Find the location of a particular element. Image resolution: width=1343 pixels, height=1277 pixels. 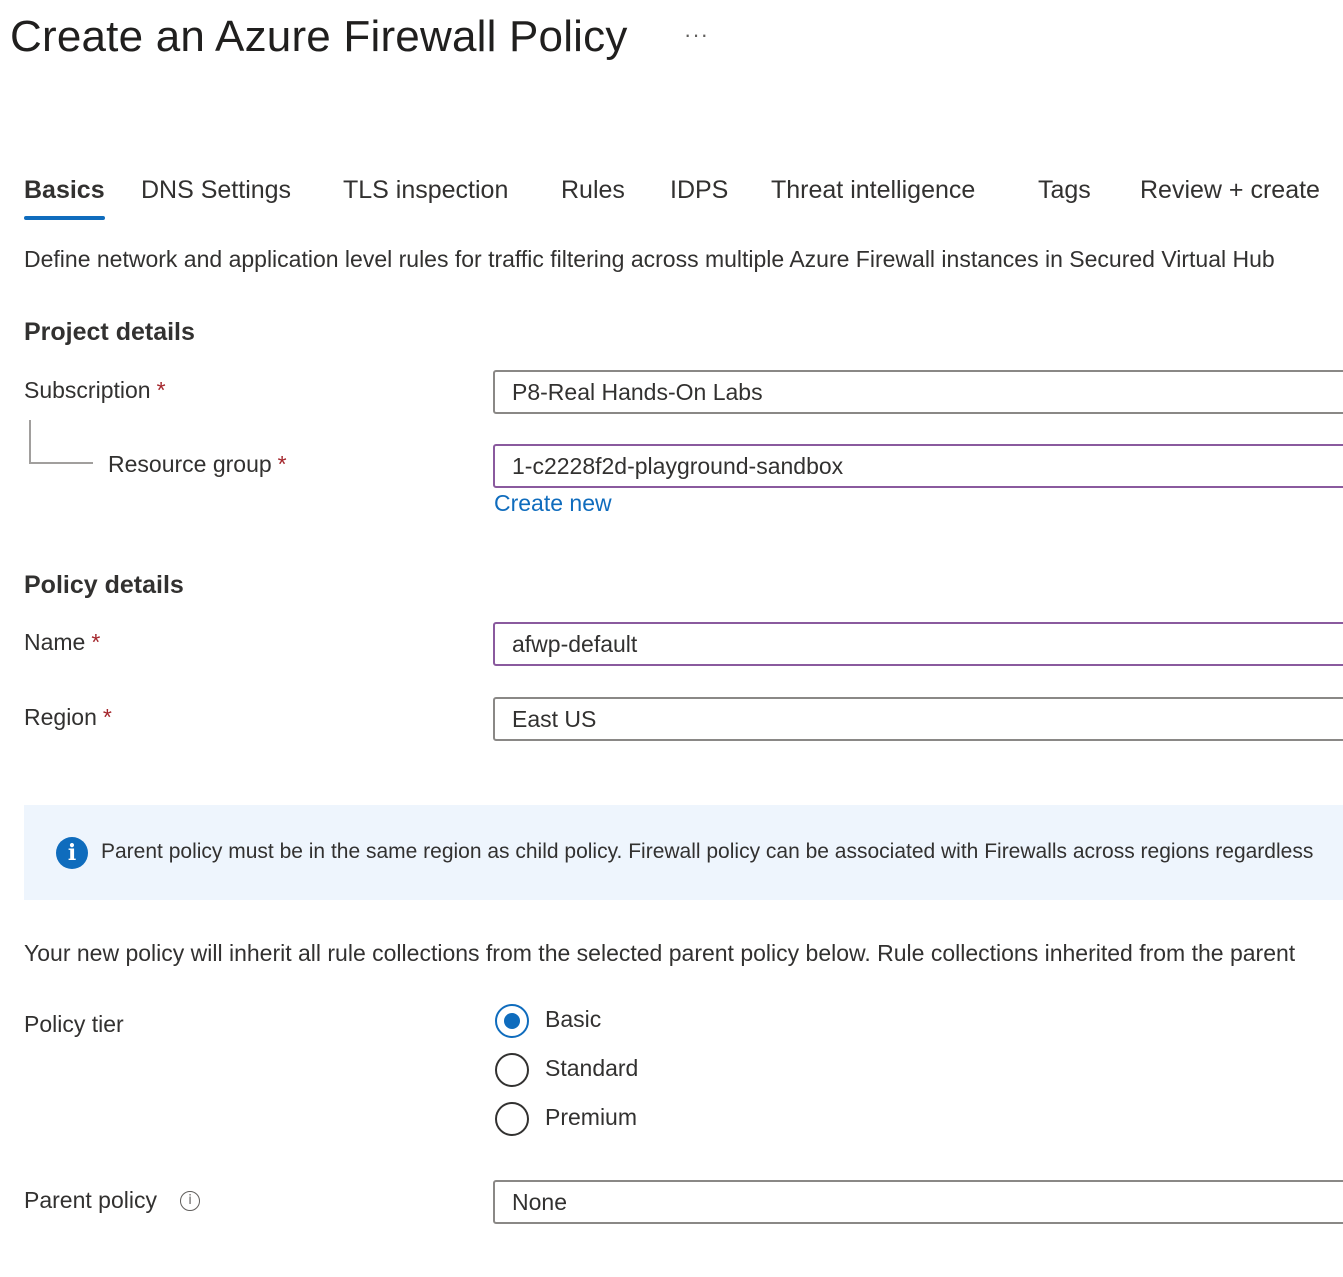

name-label: Name * is located at coordinates (62, 642).